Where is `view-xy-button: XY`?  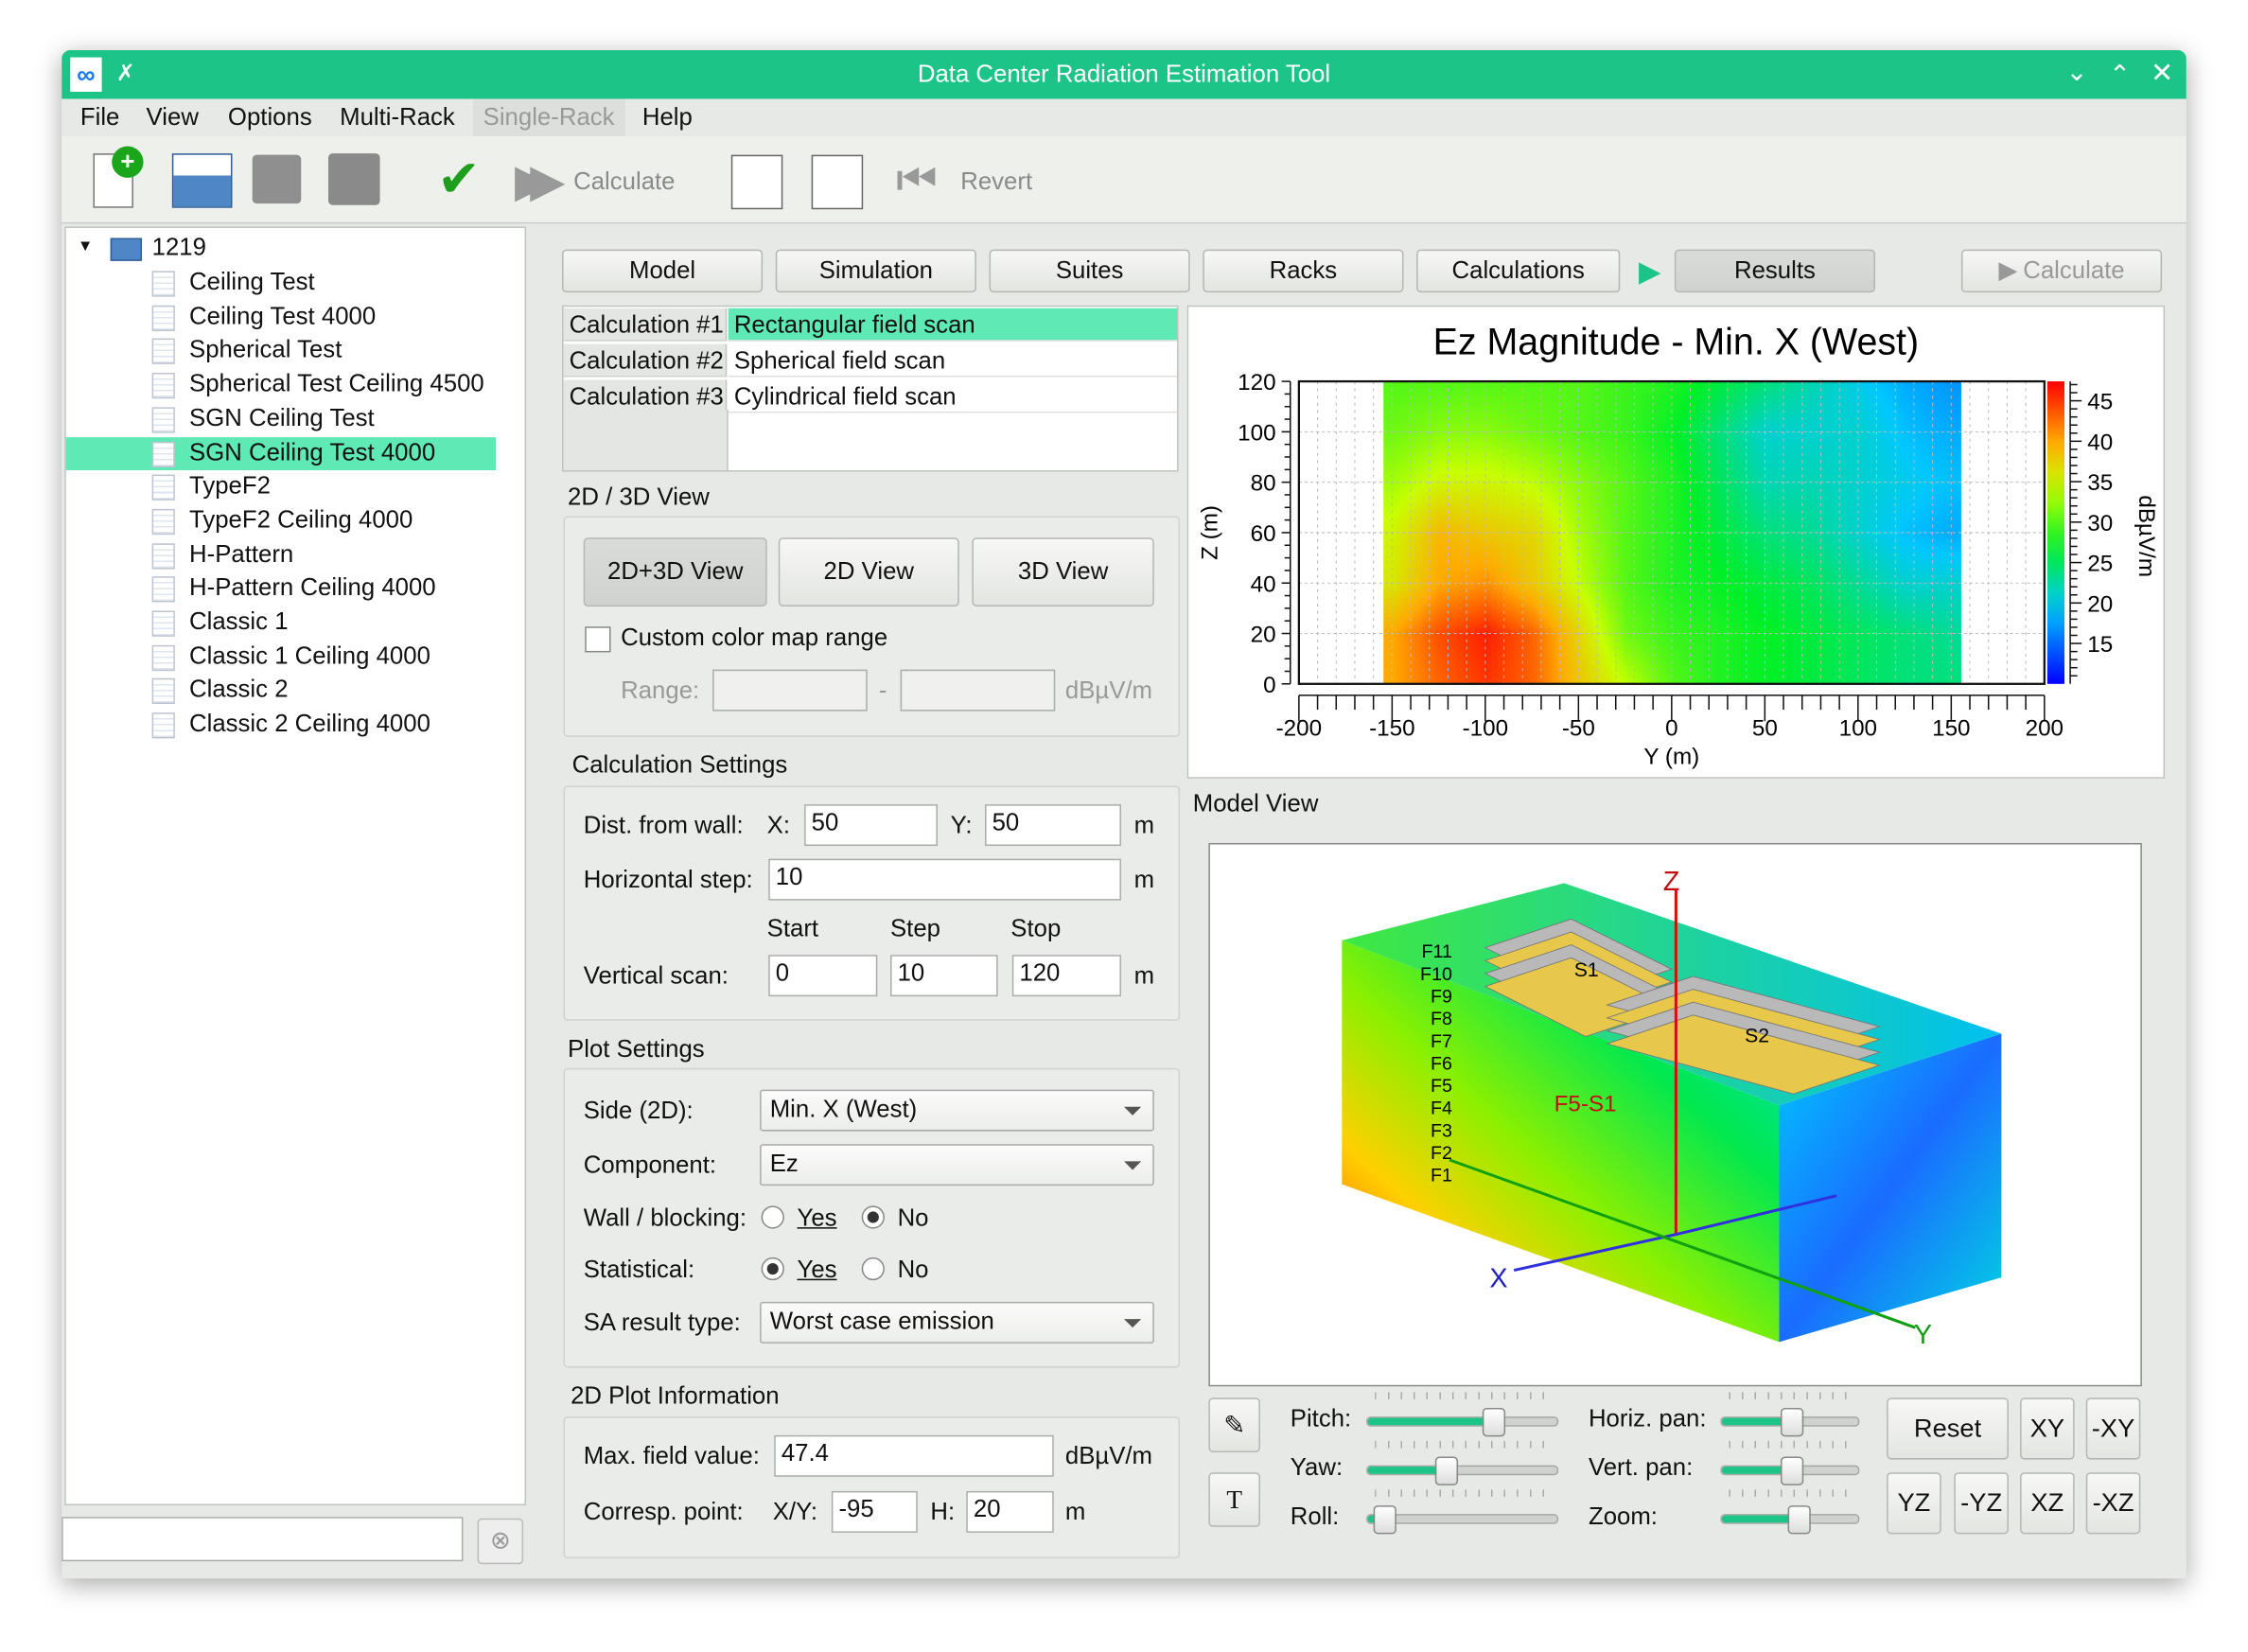 view-xy-button: XY is located at coordinates (2048, 1428).